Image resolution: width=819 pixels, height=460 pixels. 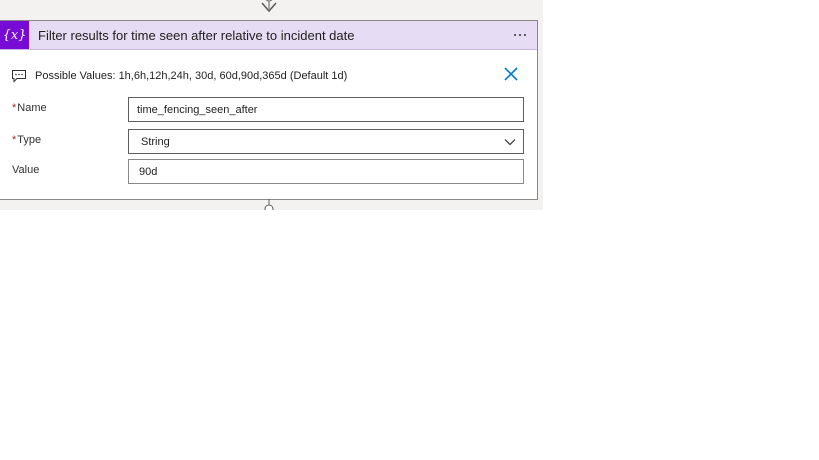 I want to click on name-label: *Name, so click(x=29, y=108).